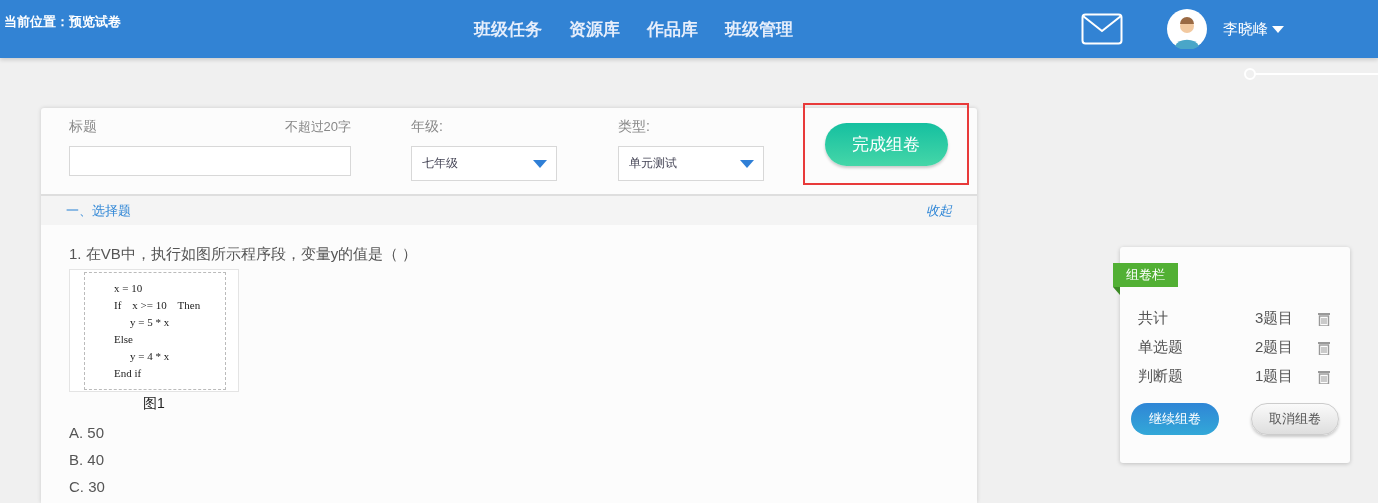 This screenshot has width=1378, height=503. What do you see at coordinates (484, 163) in the screenshot?
I see `dropdown: 七年级` at bounding box center [484, 163].